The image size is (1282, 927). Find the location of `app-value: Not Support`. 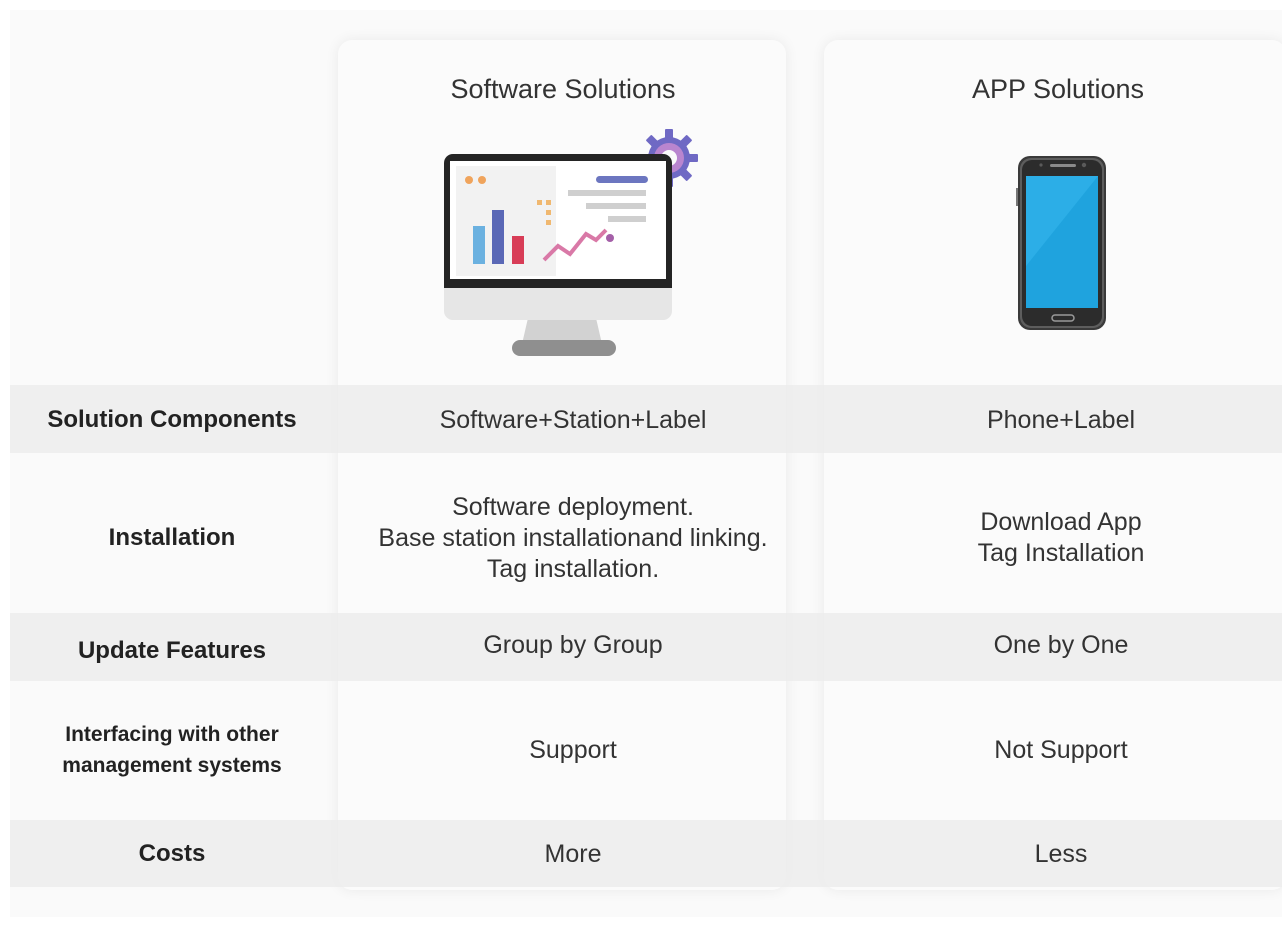

app-value: Not Support is located at coordinates (1061, 749).